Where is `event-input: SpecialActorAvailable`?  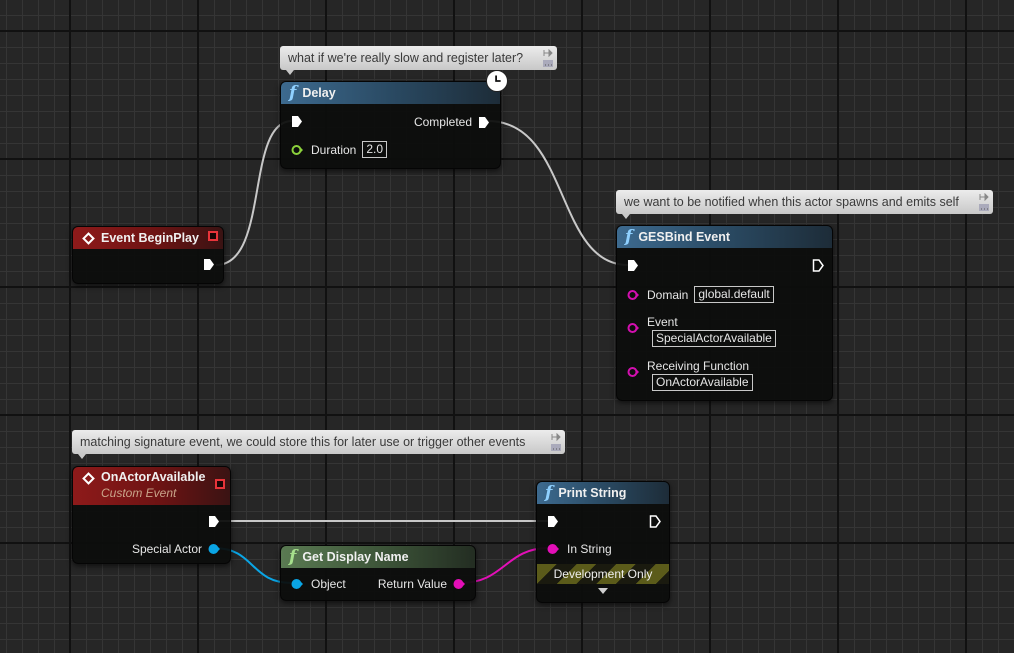 event-input: SpecialActorAvailable is located at coordinates (714, 338).